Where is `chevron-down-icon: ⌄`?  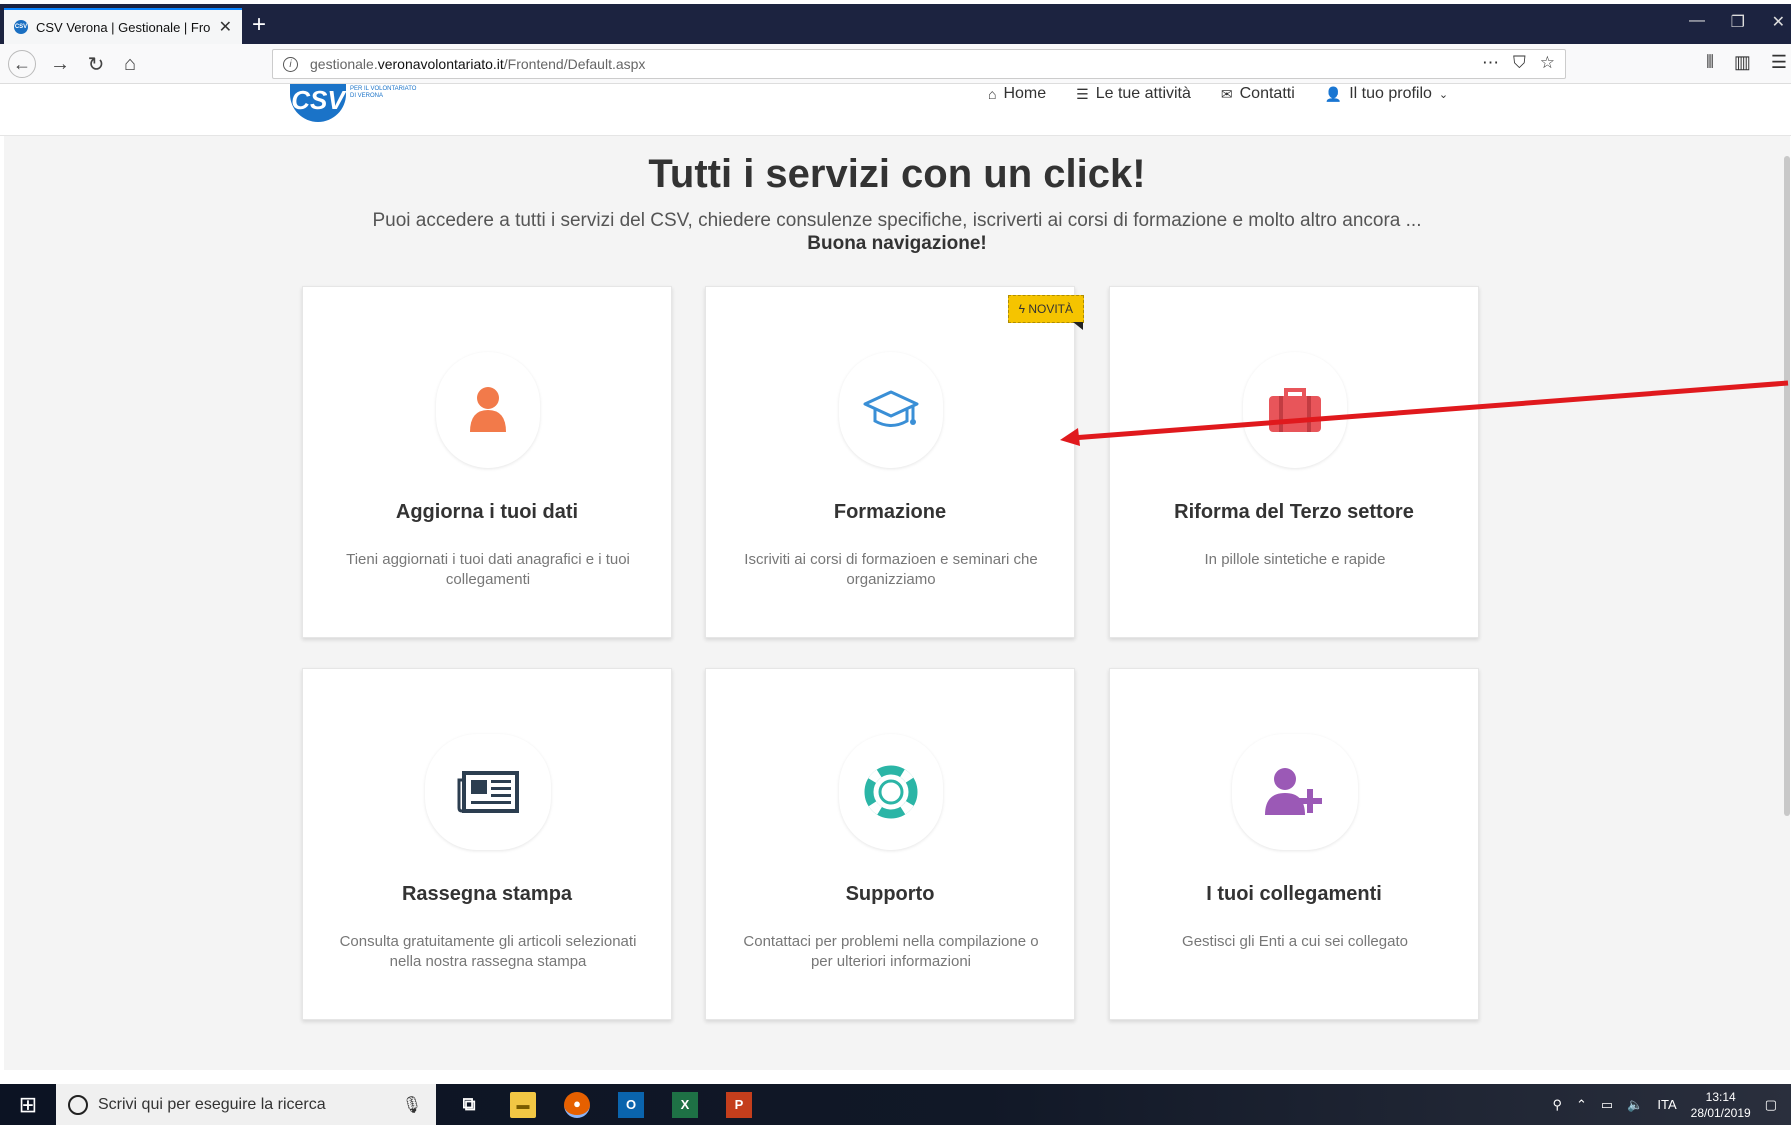
chevron-down-icon: ⌄ is located at coordinates (1443, 94).